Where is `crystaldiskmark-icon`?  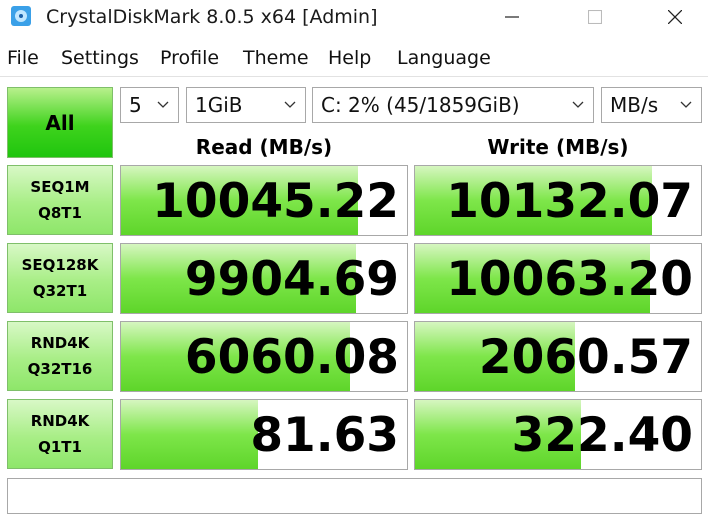 crystaldiskmark-icon is located at coordinates (21, 16).